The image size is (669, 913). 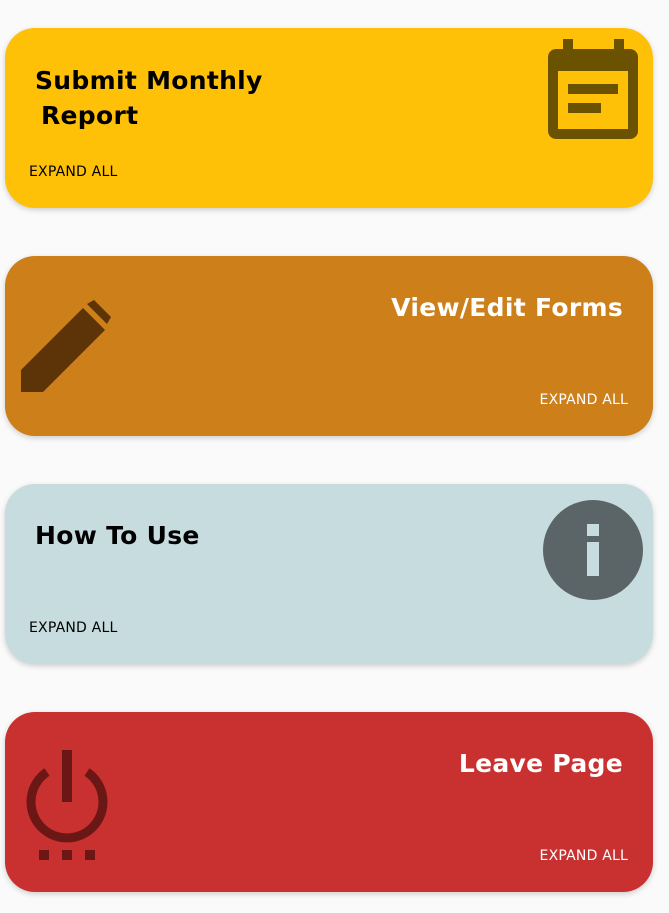 I want to click on card-title: Leave Page, so click(x=540, y=763).